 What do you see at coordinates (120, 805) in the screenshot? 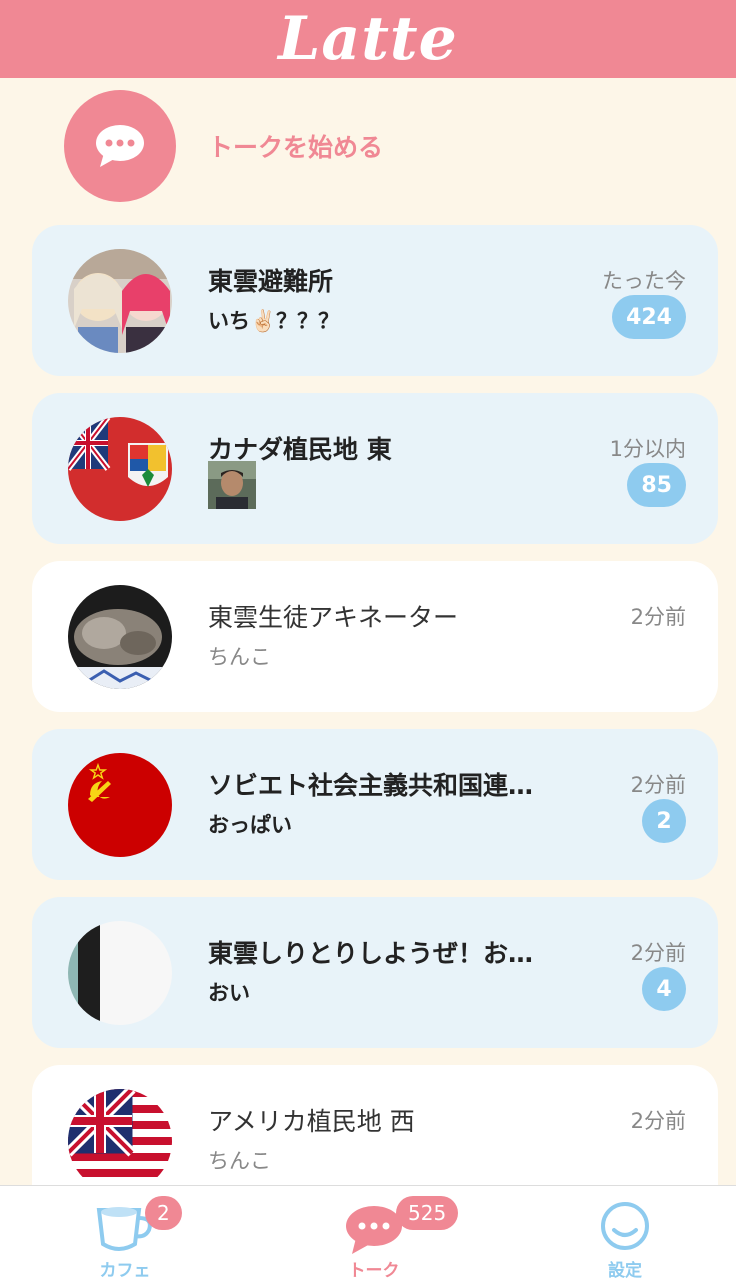
I see `soviet-flag-avatar` at bounding box center [120, 805].